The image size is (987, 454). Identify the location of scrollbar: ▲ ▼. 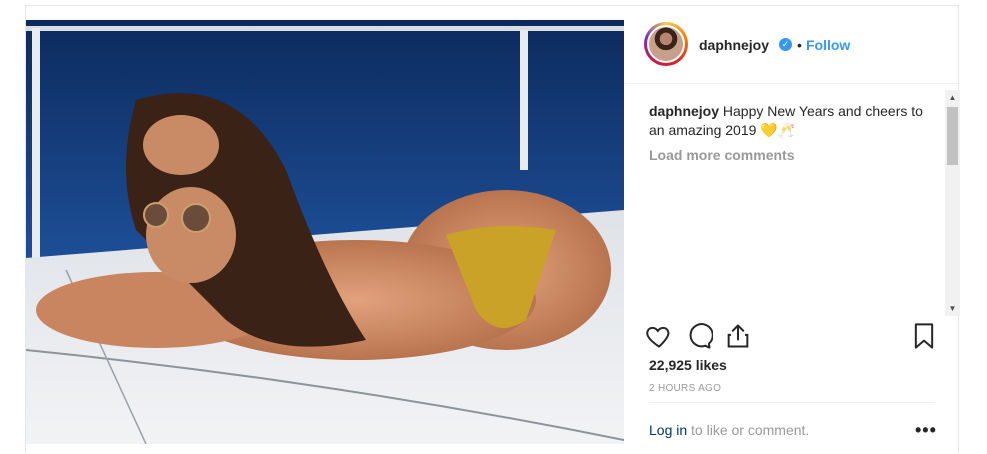
(952, 203).